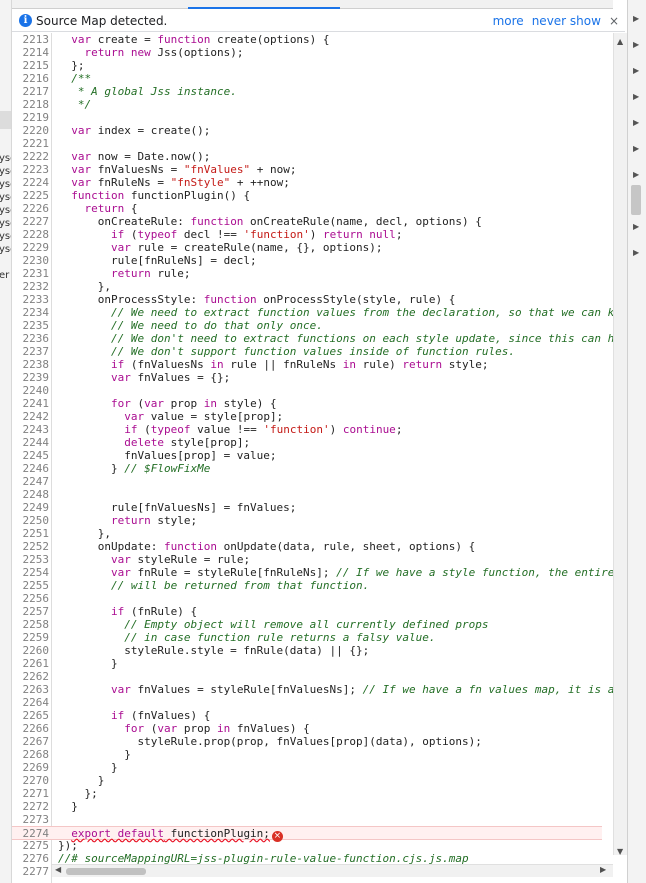  What do you see at coordinates (307, 715) in the screenshot?
I see `code-line: 2265 if (fnValues) {` at bounding box center [307, 715].